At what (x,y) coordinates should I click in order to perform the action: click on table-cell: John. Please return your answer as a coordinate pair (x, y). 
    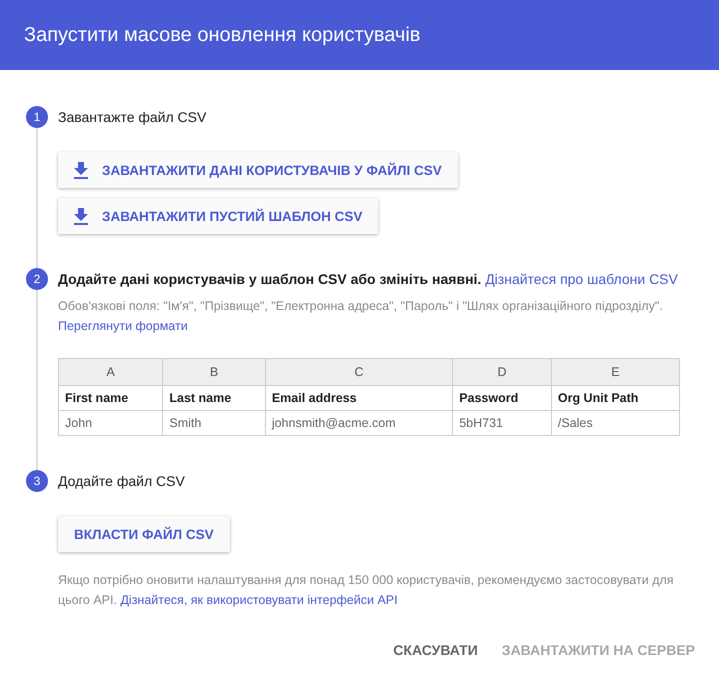
    Looking at the image, I should click on (110, 423).